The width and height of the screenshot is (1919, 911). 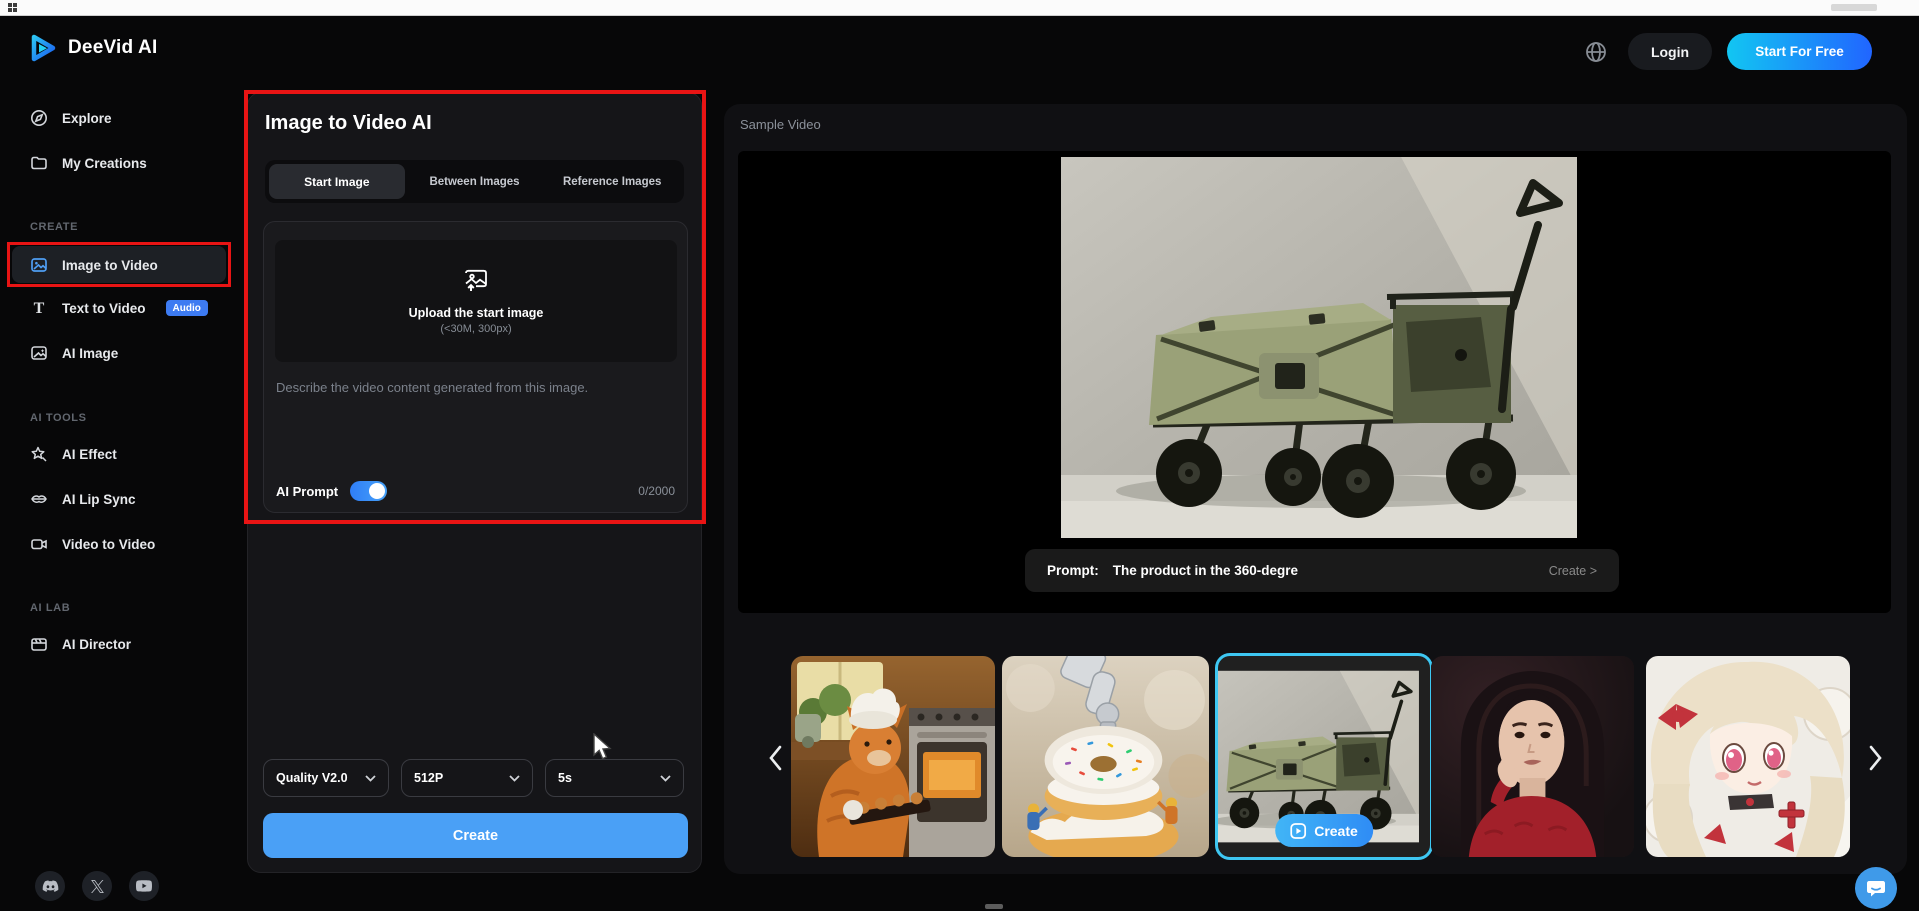 I want to click on play-rounded-square-icon, so click(x=1298, y=830).